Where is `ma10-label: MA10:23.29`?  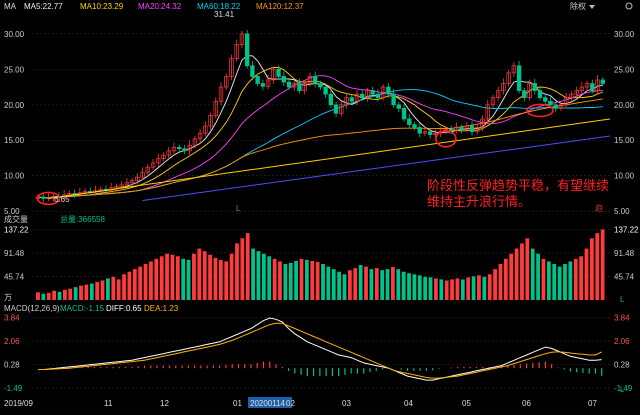 ma10-label: MA10:23.29 is located at coordinates (102, 6).